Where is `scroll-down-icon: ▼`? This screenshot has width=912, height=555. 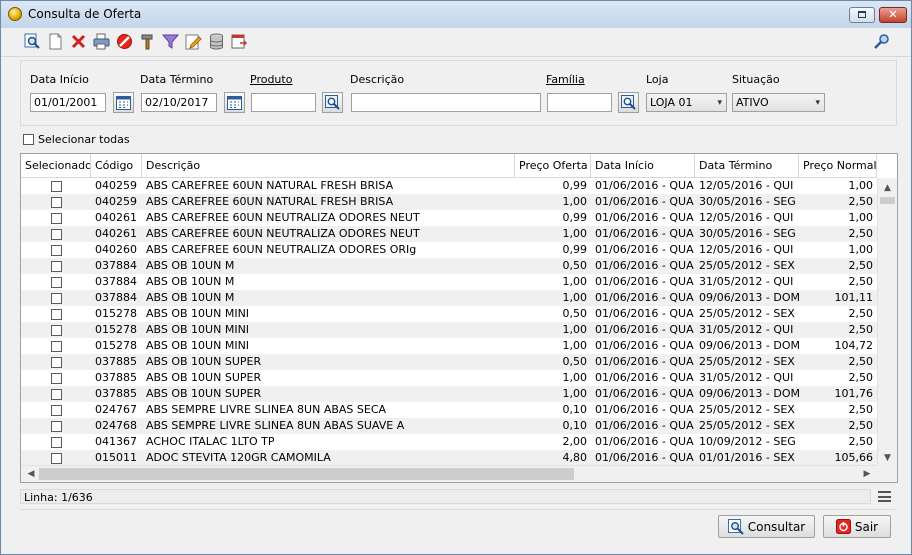 scroll-down-icon: ▼ is located at coordinates (887, 458).